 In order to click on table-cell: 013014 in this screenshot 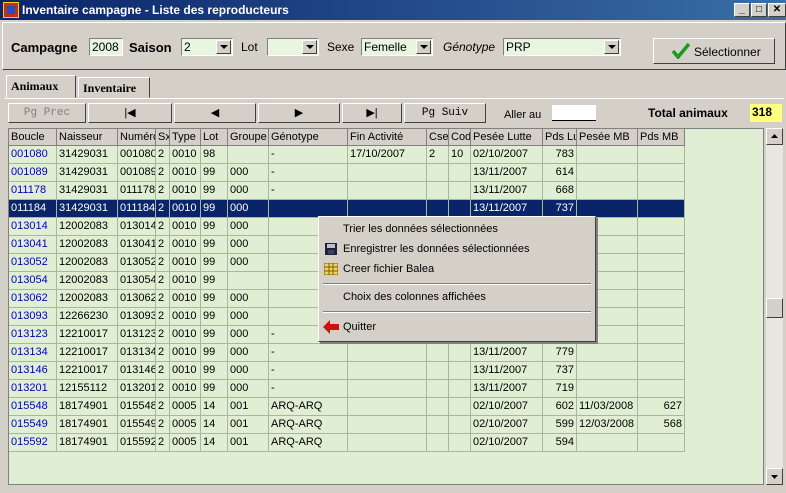, I will do `click(33, 227)`.